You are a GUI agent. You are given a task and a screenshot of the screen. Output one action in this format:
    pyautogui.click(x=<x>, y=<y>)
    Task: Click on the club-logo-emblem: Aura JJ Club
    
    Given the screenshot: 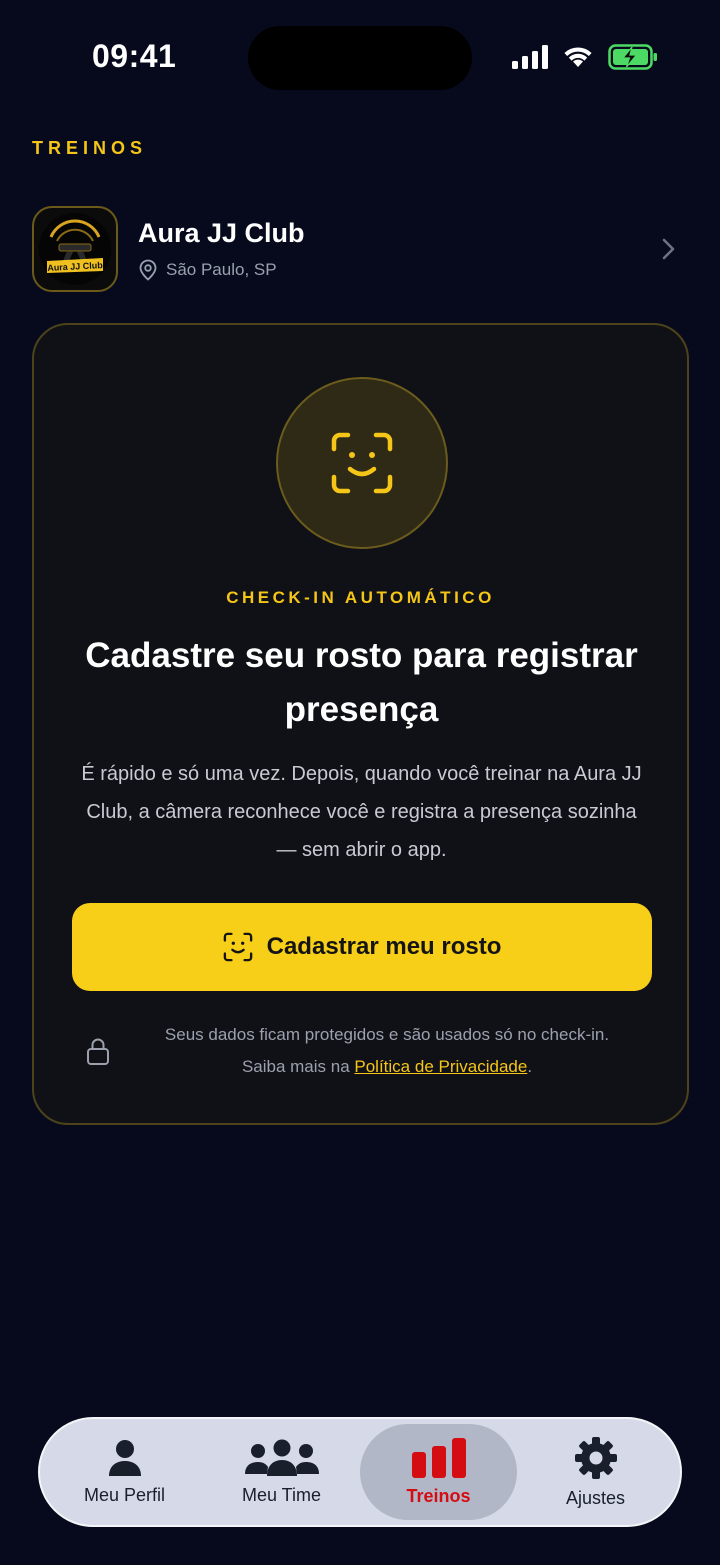 What is the action you would take?
    pyautogui.click(x=75, y=249)
    